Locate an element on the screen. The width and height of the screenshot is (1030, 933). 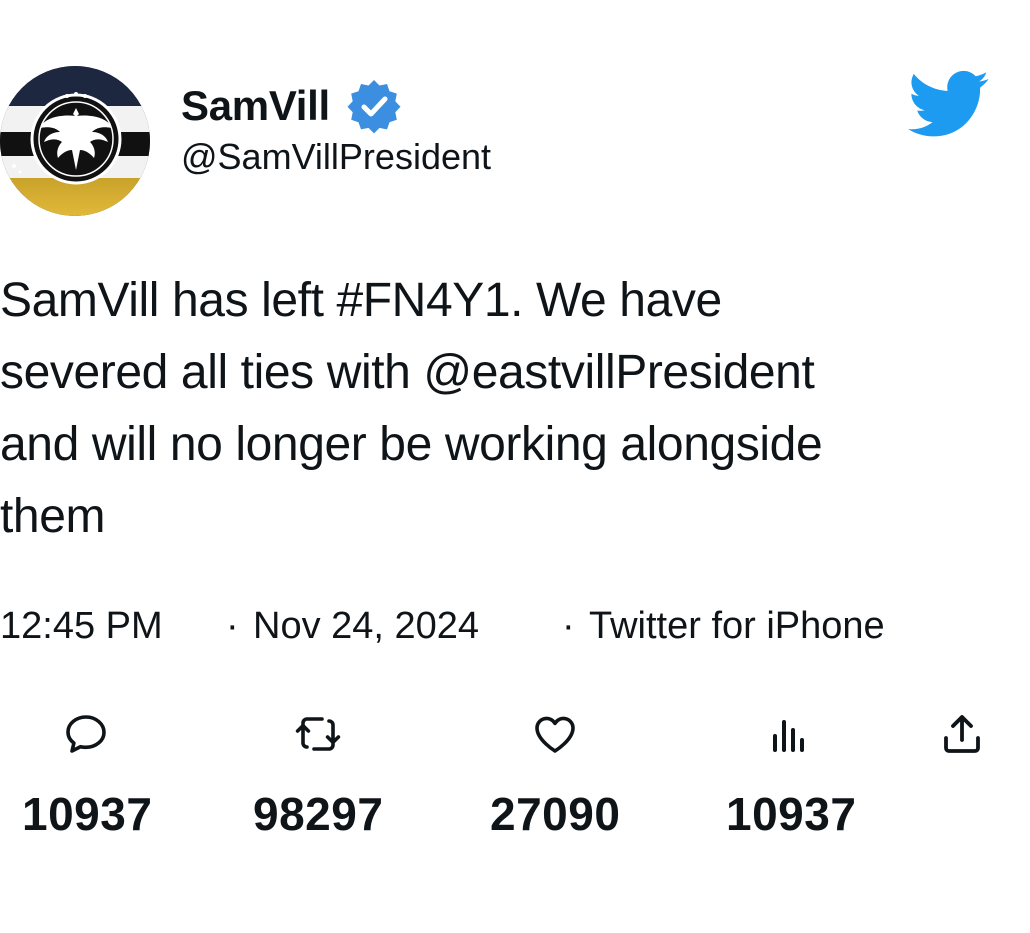
views-count: 10937 is located at coordinates (791, 814).